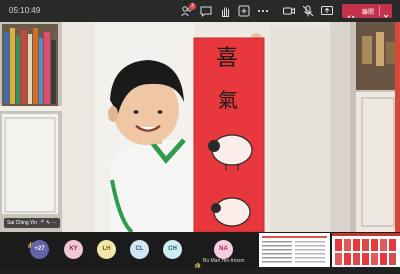 This screenshot has width=400, height=274. What do you see at coordinates (351, 12) in the screenshot?
I see `phone-icon` at bounding box center [351, 12].